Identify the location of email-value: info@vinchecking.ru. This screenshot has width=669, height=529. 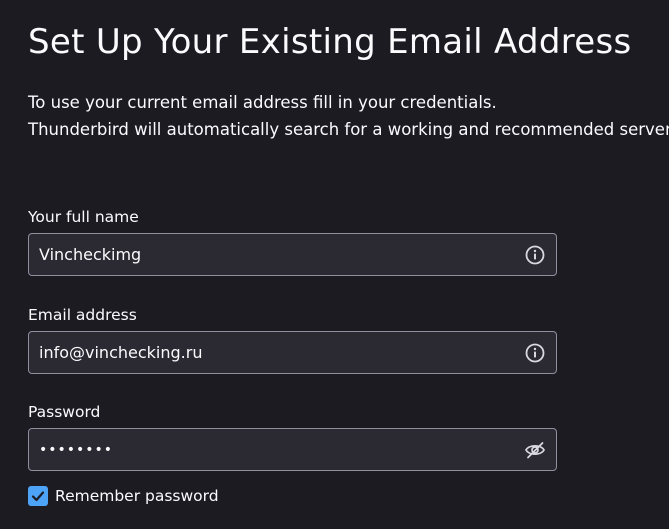
(121, 352).